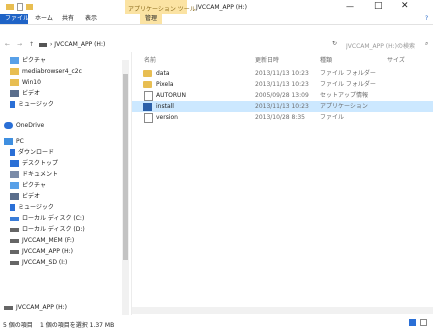  I want to click on file-row-data: data 2013/11/13 10:23 ファイル フォルダー, so click(282, 73).